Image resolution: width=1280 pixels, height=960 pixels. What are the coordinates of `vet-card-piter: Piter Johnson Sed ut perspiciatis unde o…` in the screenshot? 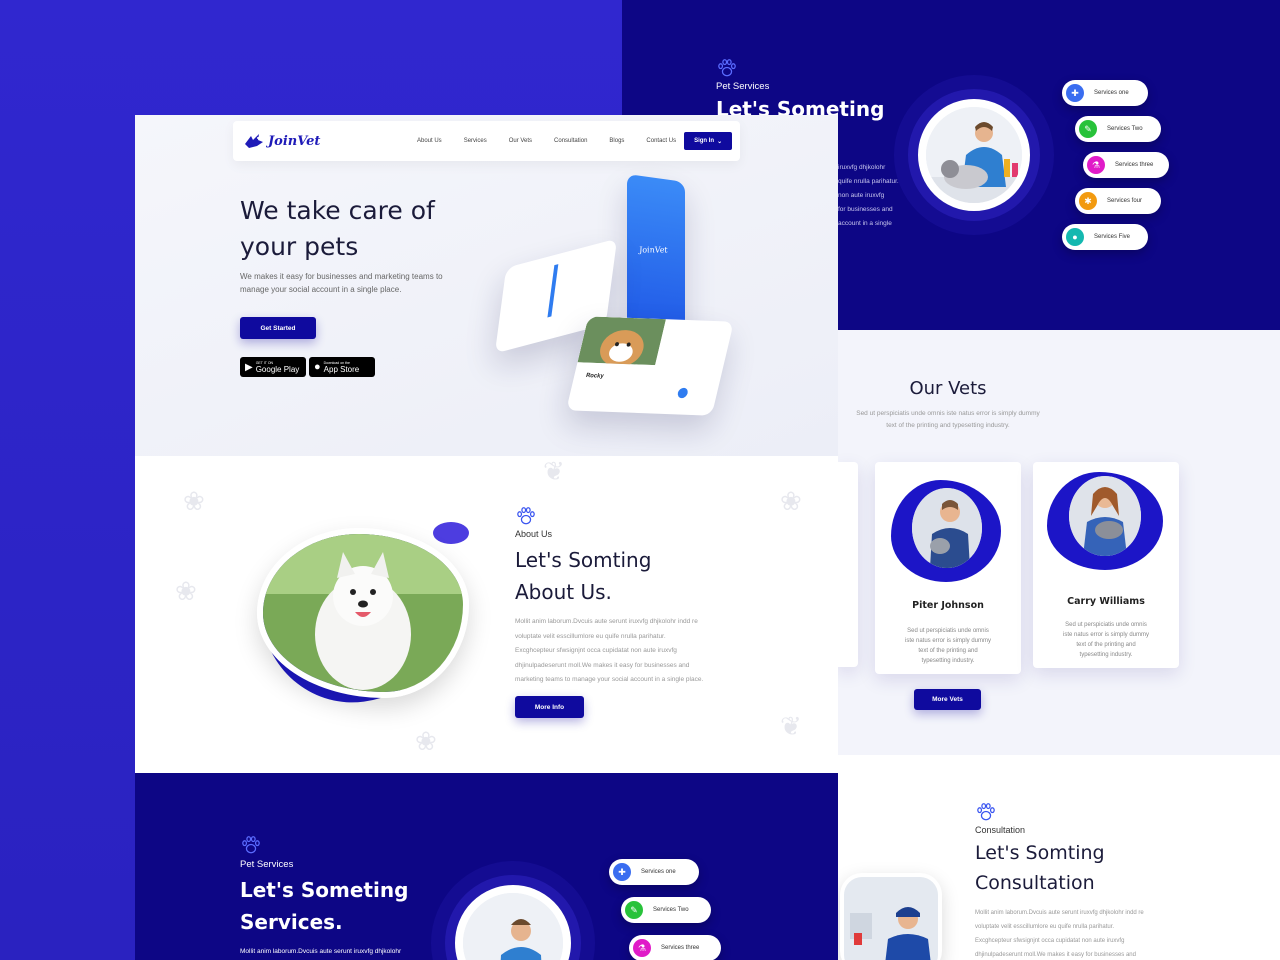 It's located at (948, 568).